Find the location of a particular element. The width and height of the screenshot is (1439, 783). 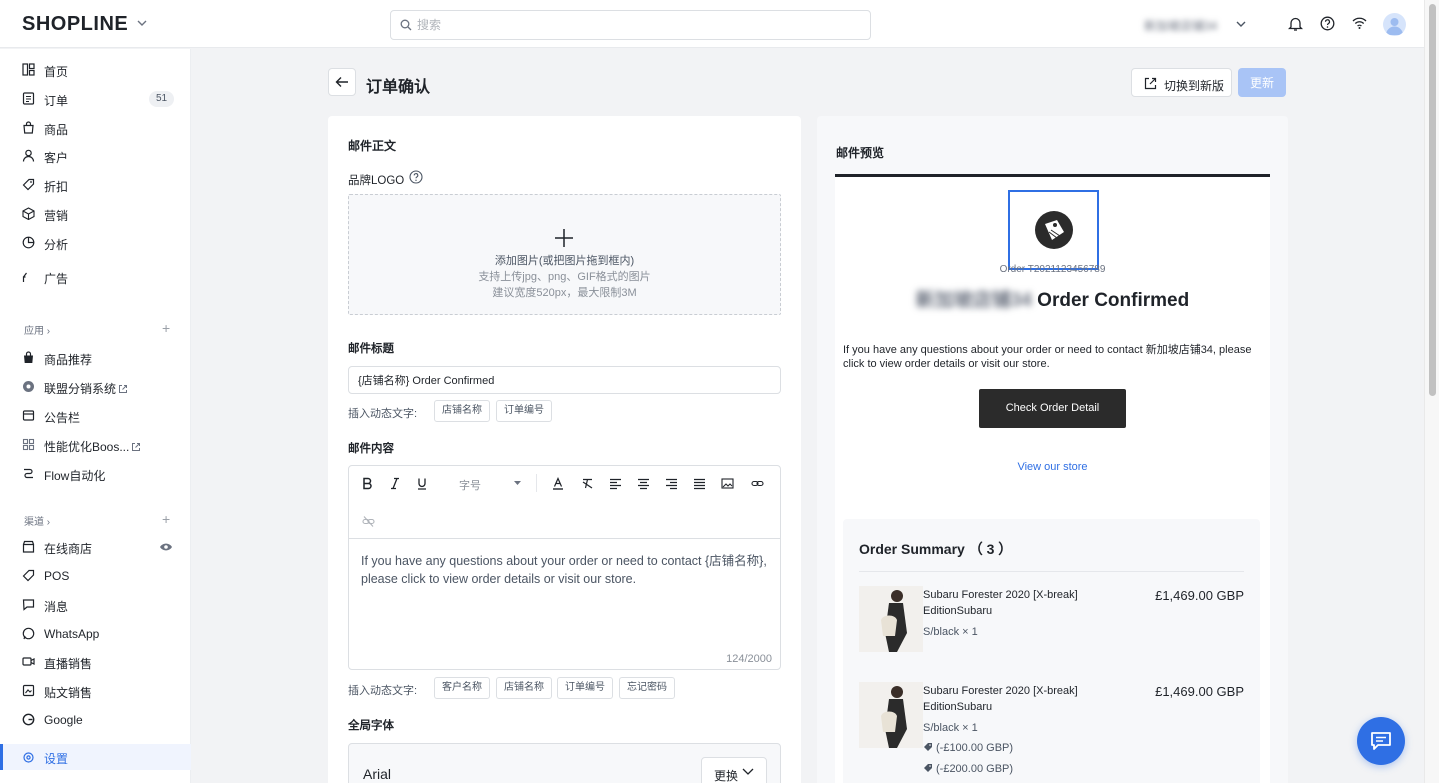

avatar is located at coordinates (1394, 24).